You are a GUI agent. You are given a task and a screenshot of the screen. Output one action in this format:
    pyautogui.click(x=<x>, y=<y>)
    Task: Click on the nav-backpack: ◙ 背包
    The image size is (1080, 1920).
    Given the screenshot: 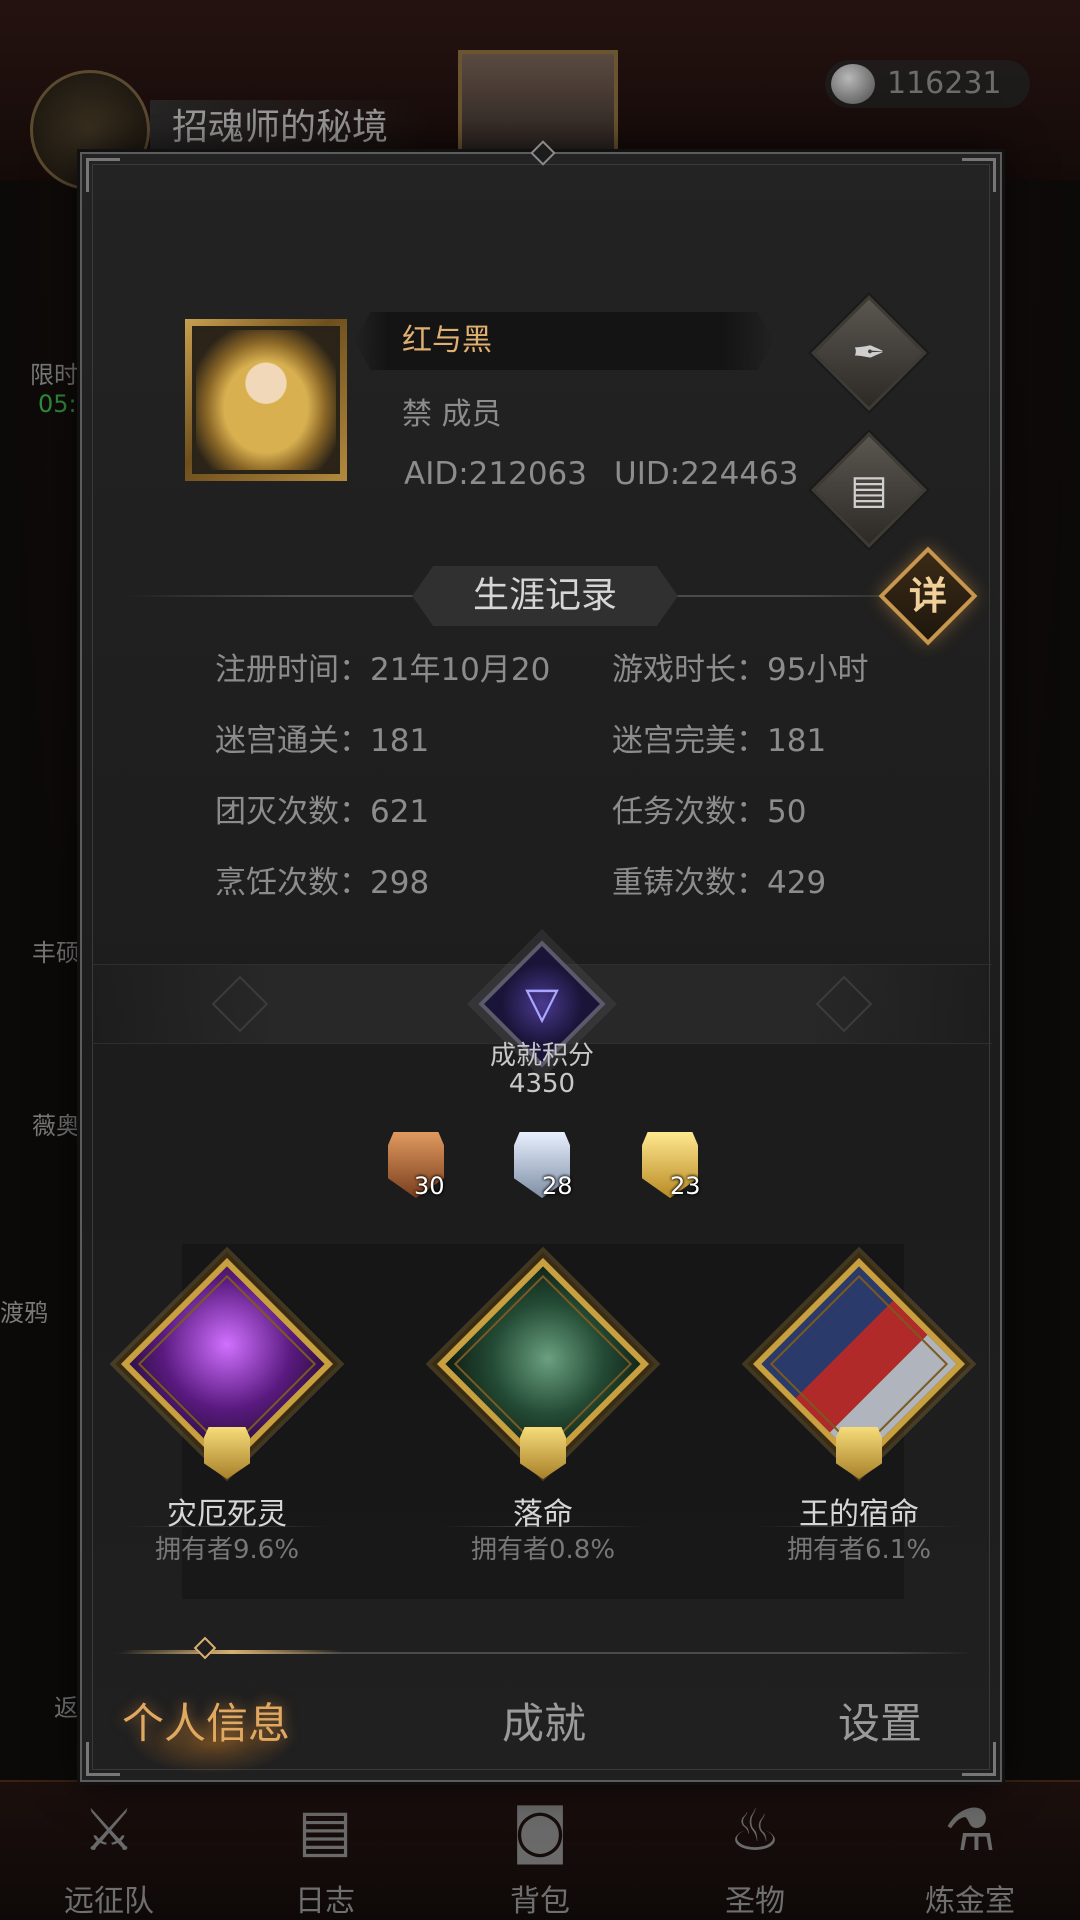 What is the action you would take?
    pyautogui.click(x=540, y=1855)
    